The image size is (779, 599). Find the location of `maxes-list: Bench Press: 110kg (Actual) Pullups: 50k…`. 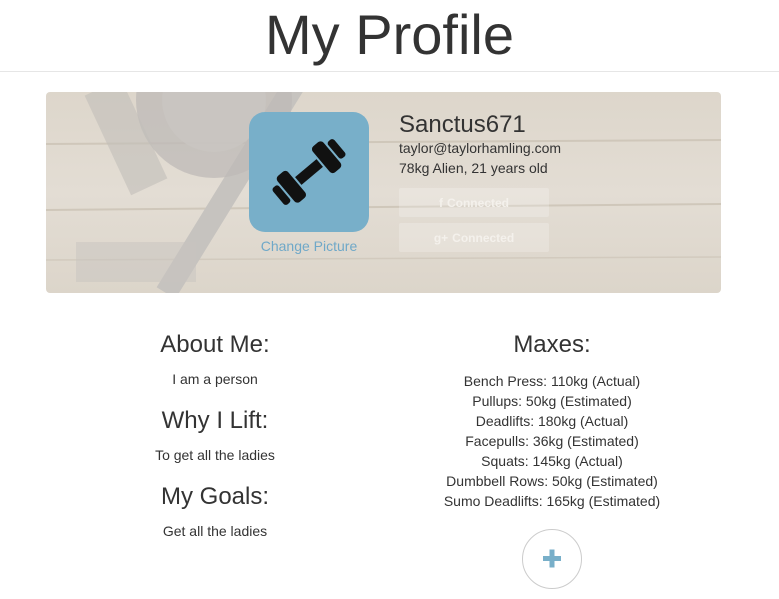

maxes-list: Bench Press: 110kg (Actual) Pullups: 50k… is located at coordinates (552, 441).